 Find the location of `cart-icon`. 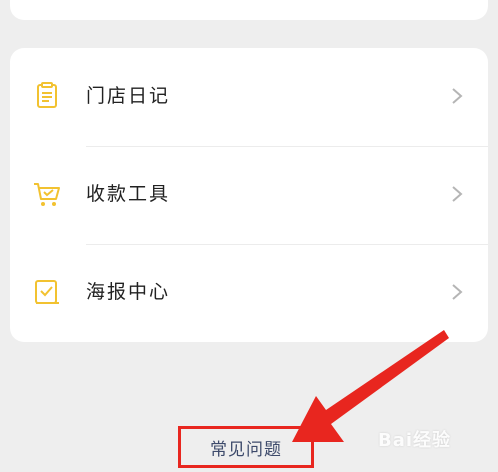

cart-icon is located at coordinates (47, 194).